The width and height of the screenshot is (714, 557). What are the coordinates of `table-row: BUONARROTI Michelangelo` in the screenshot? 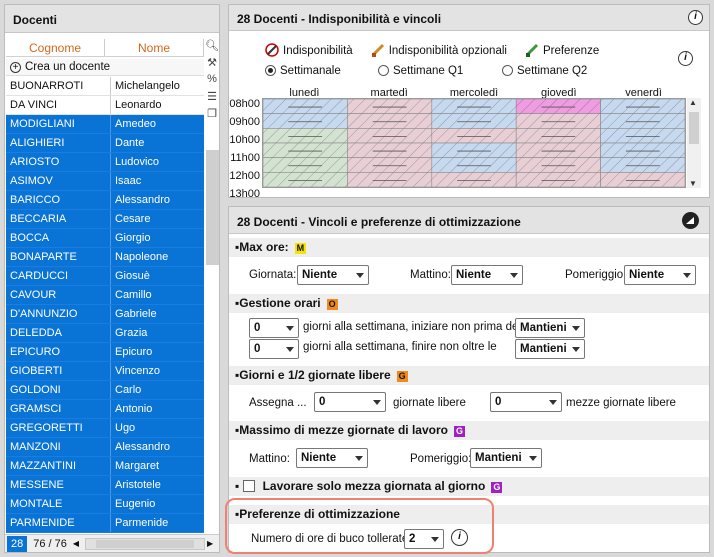 It's located at (105, 86).